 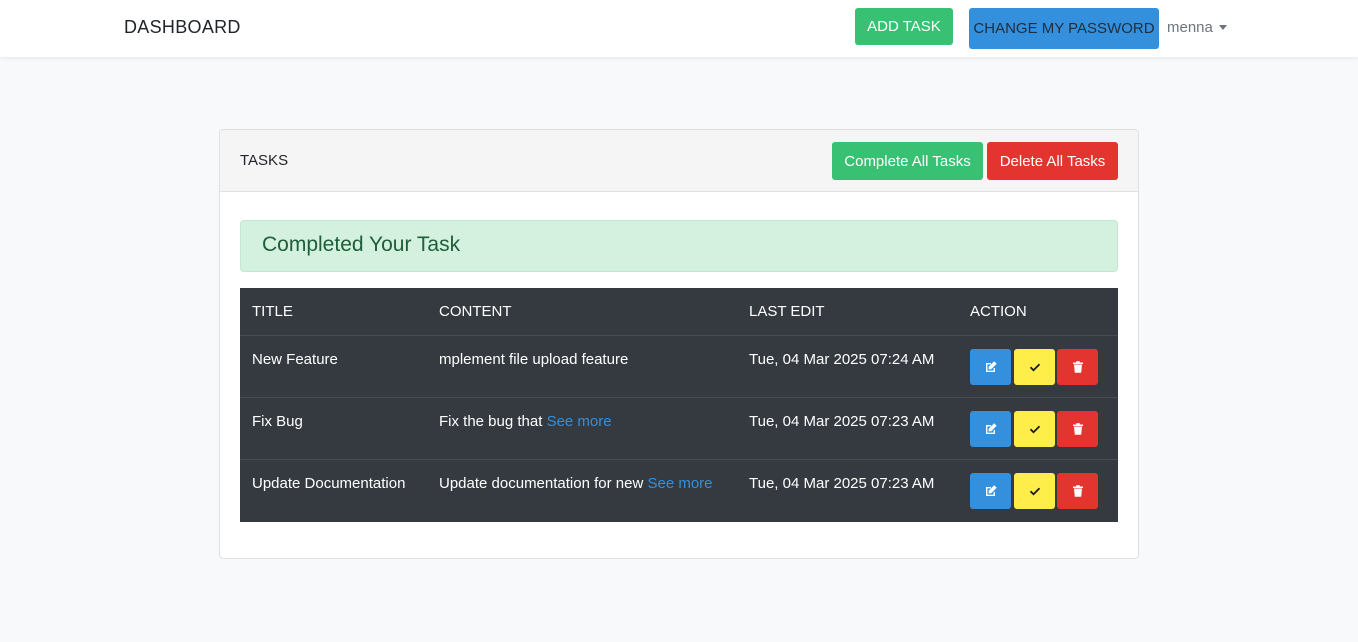 I want to click on success-alert: Completed Your Task, so click(x=679, y=246).